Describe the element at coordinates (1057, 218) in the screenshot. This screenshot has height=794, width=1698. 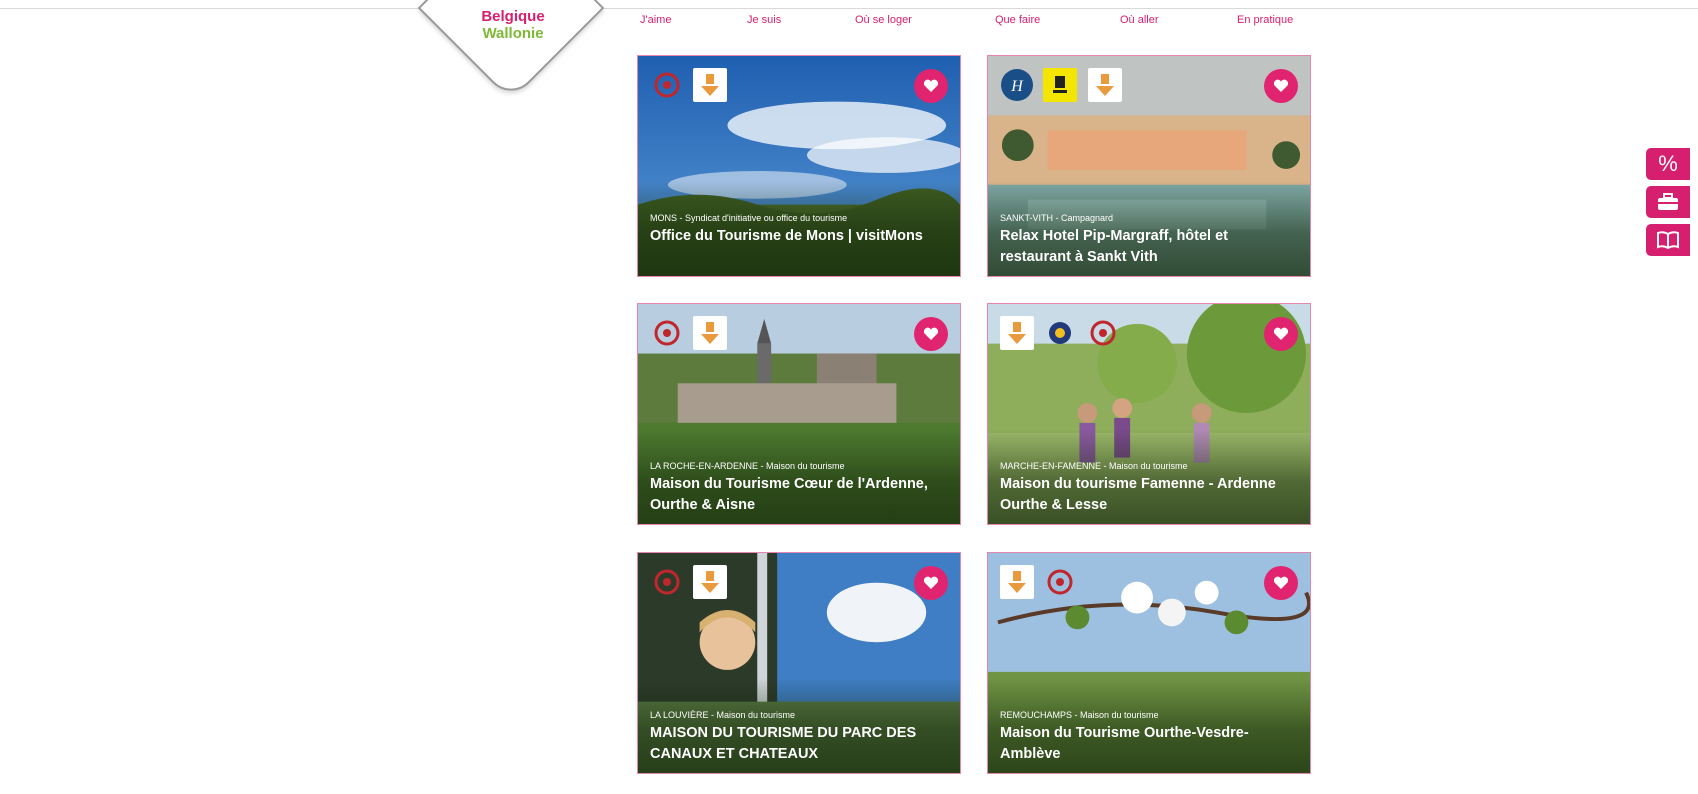
I see `card-subtitle: SANKT-VITH - Campagnard` at that location.